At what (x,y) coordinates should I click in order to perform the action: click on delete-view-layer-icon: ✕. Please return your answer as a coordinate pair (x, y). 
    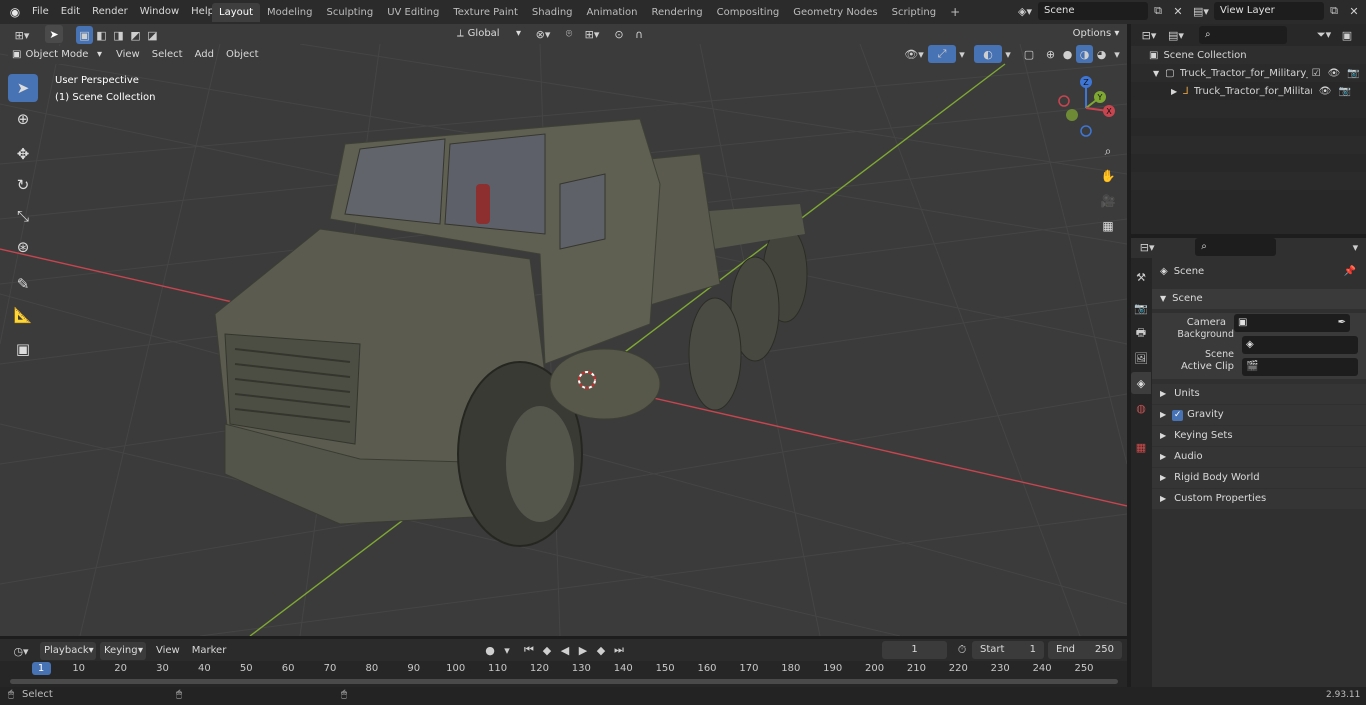
    Looking at the image, I should click on (1354, 11).